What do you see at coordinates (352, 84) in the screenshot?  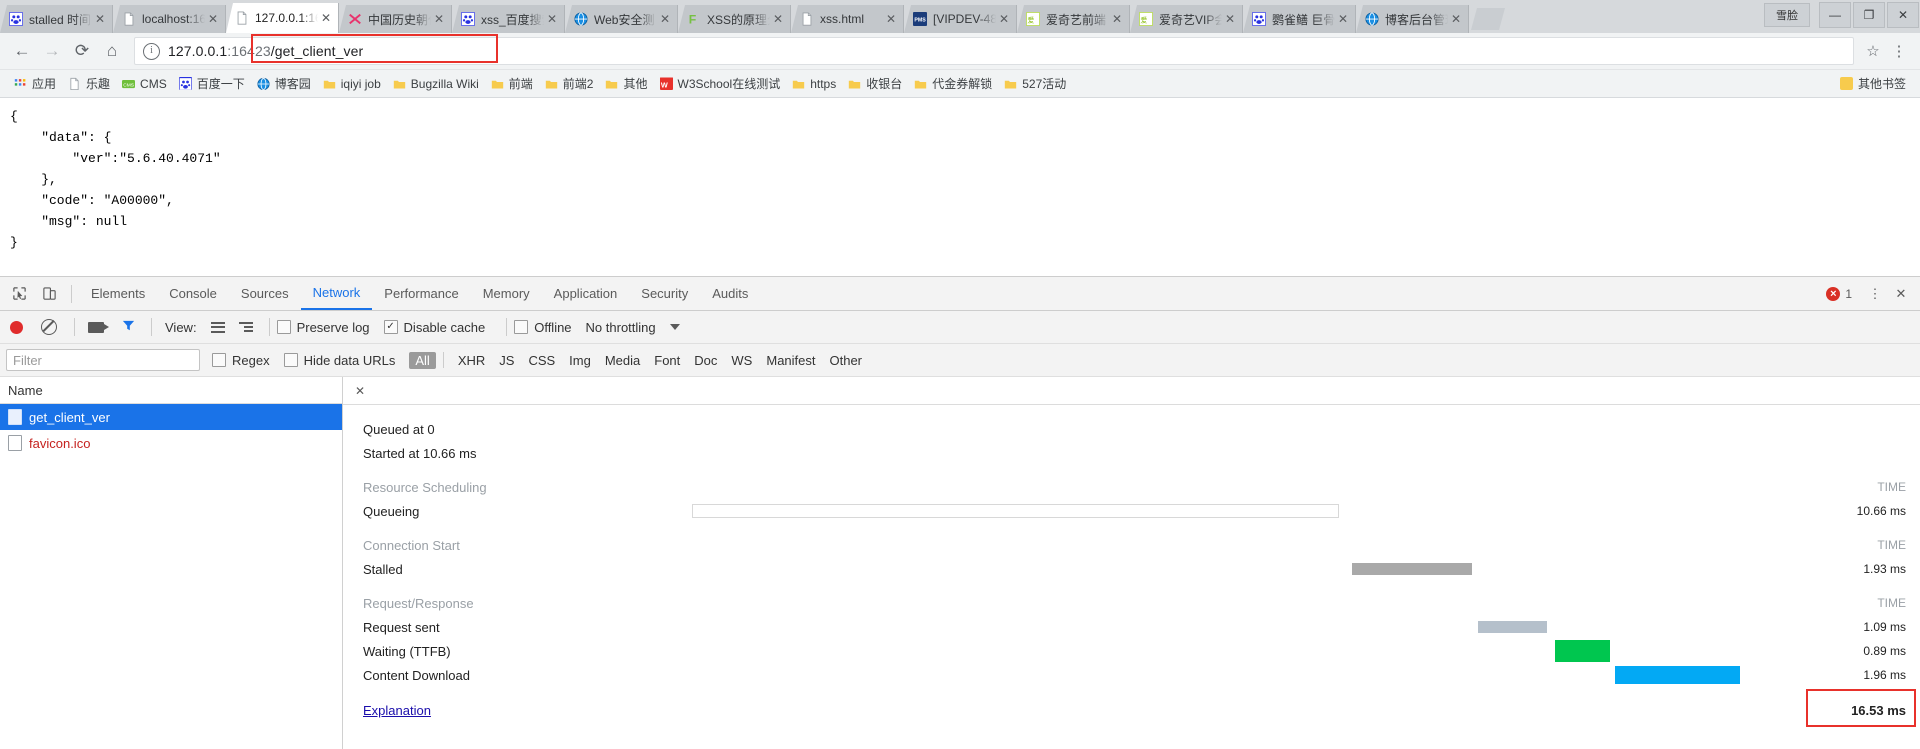 I see `bookmark-item-5: iqiyi job` at bounding box center [352, 84].